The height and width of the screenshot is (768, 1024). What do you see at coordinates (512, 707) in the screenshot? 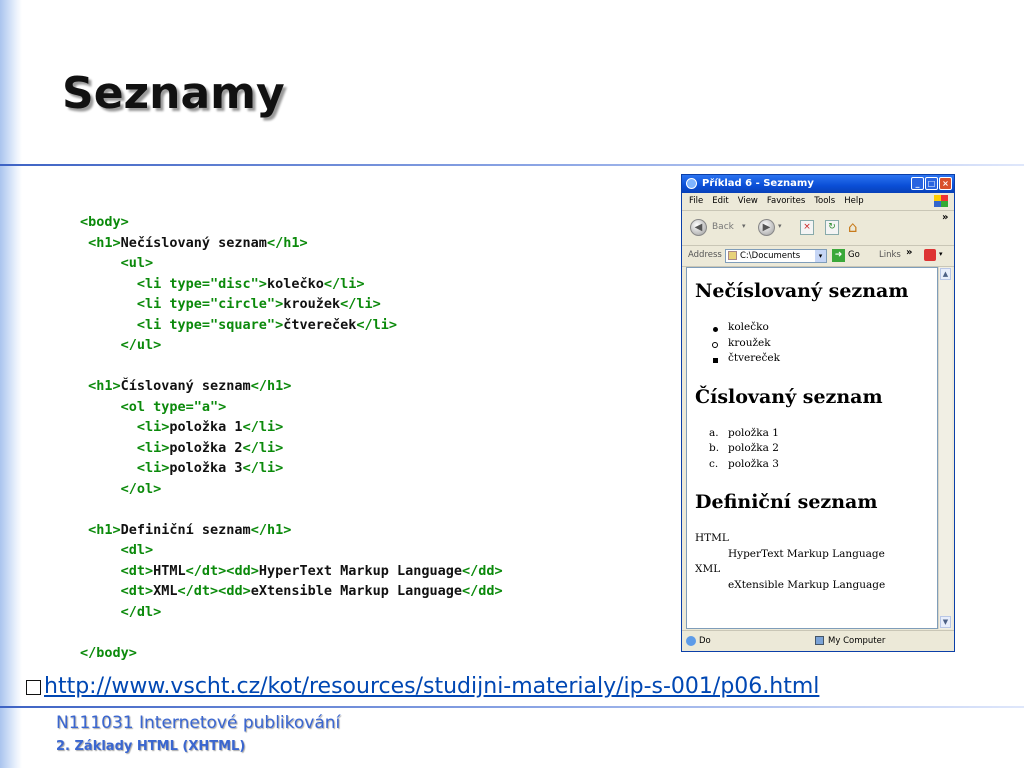
I see `footer-divider` at bounding box center [512, 707].